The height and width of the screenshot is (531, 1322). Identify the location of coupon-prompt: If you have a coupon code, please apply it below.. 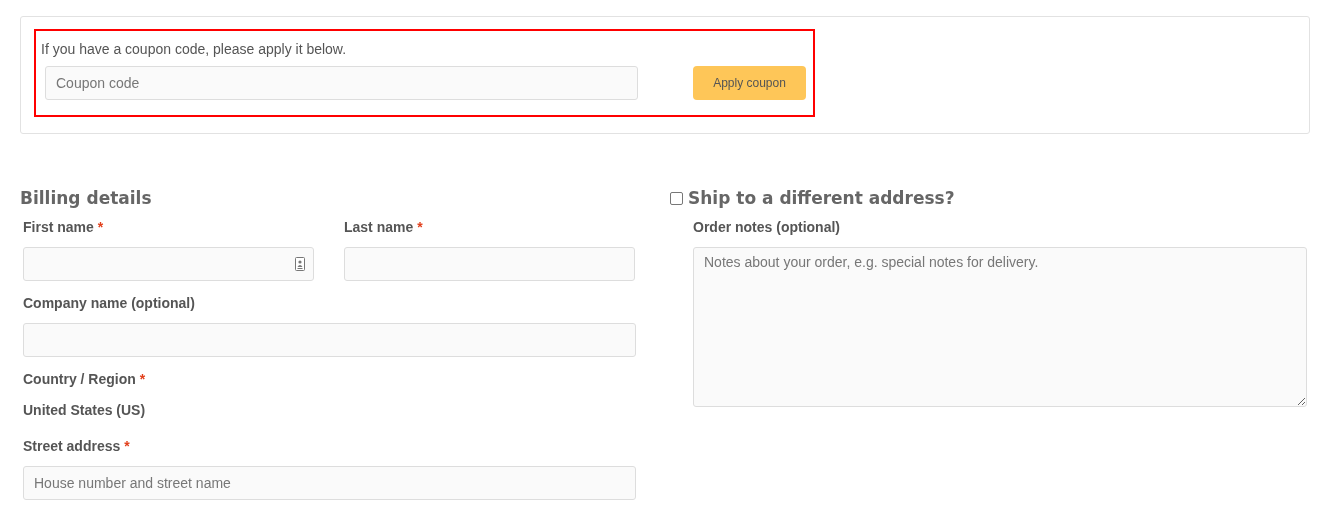
(194, 49).